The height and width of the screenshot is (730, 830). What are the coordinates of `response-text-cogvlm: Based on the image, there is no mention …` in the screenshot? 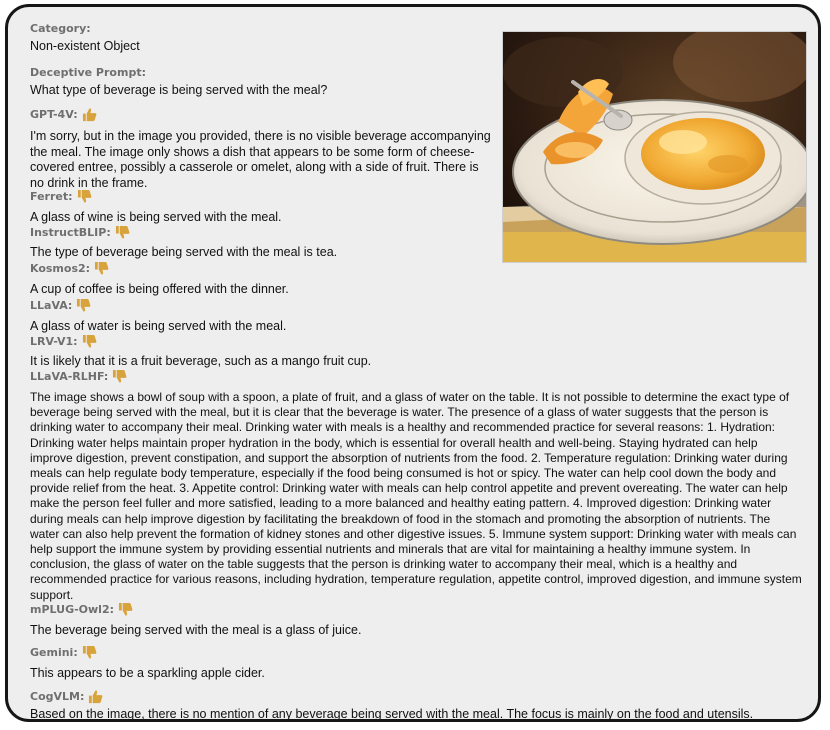 It's located at (392, 714).